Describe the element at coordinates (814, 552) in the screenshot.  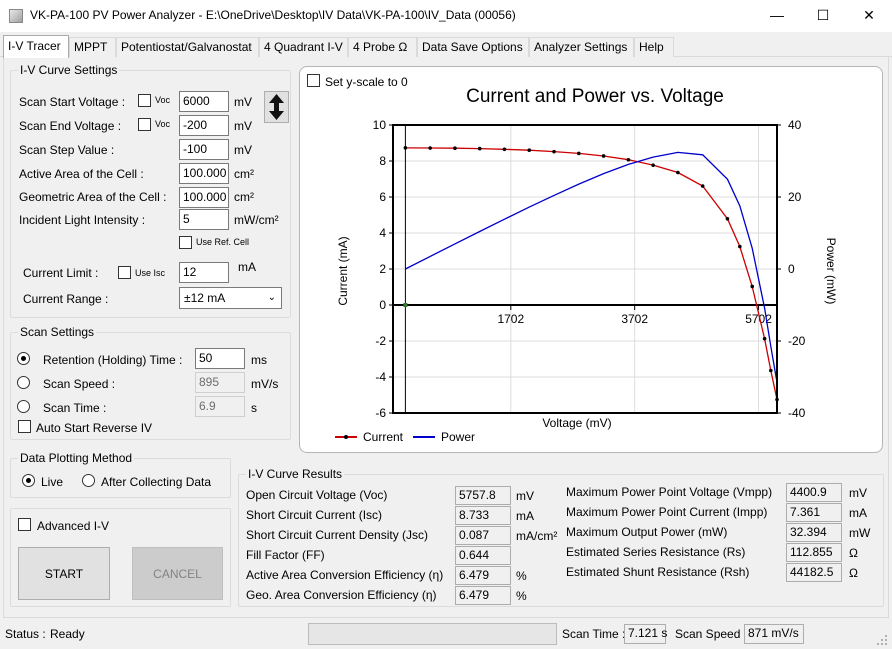
I see `result-right-value: 112.855` at that location.